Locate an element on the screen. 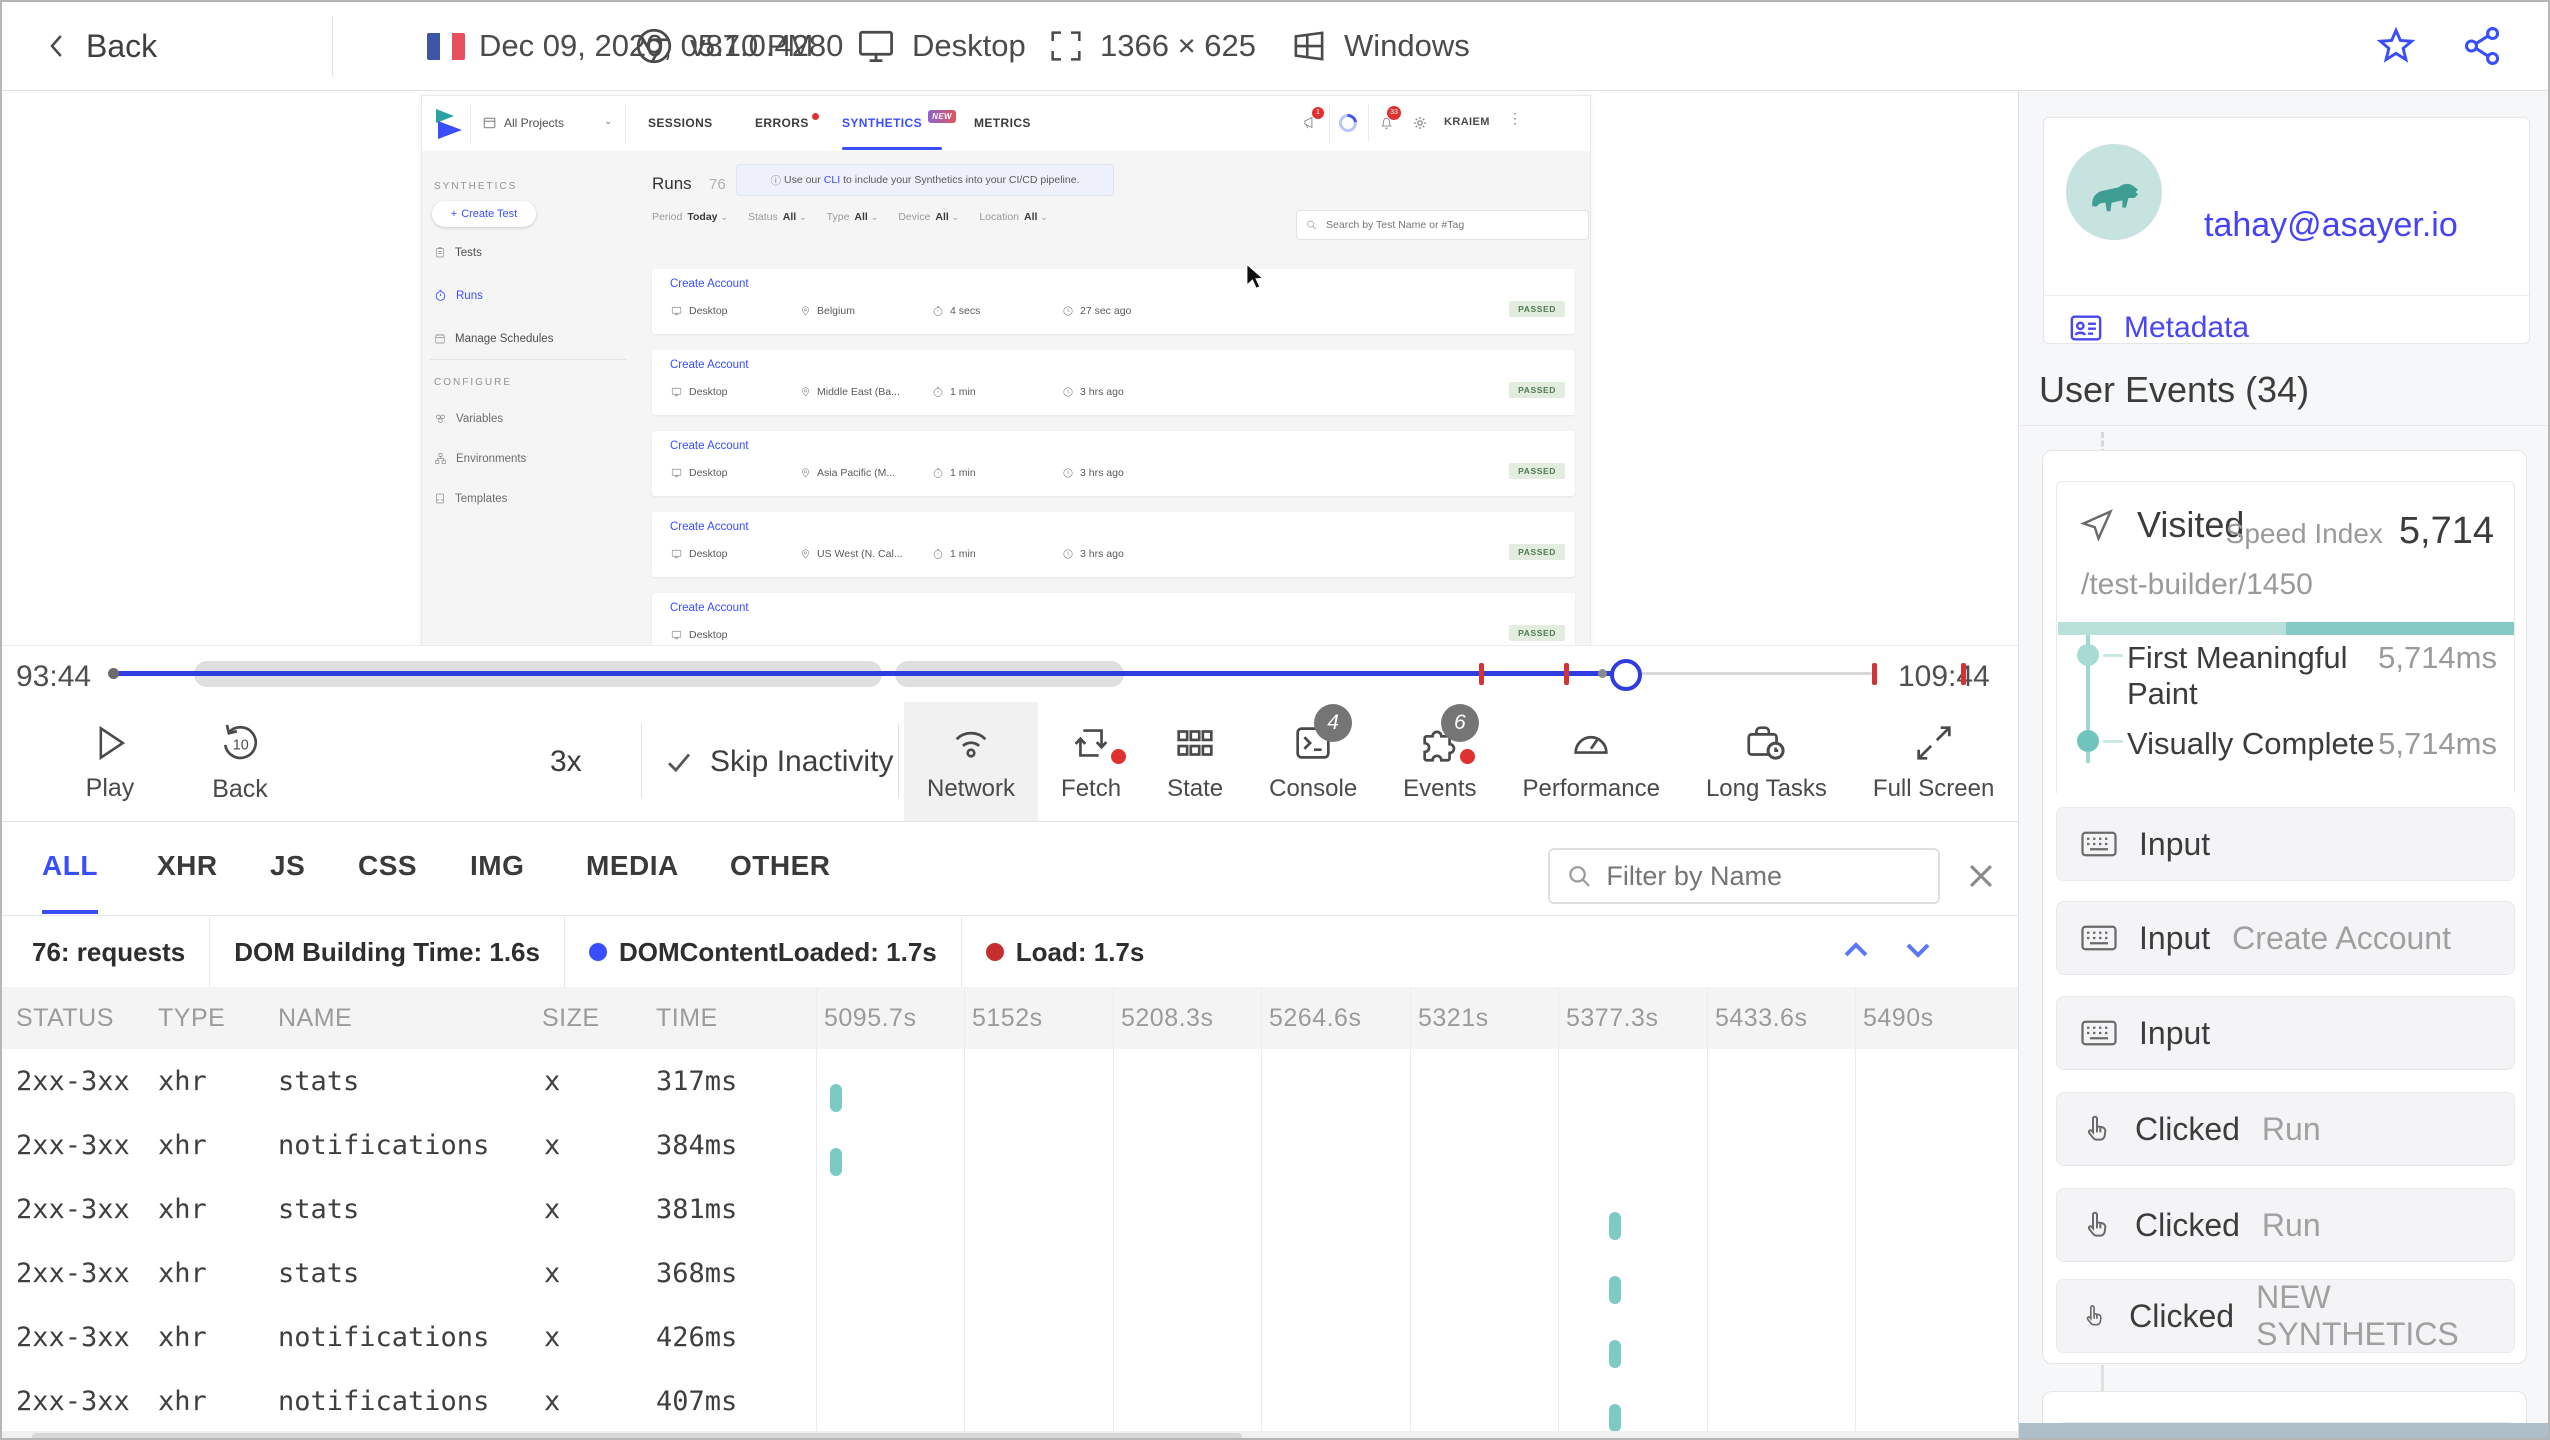 The image size is (2550, 1440). filter-by-name-field is located at coordinates (1744, 876).